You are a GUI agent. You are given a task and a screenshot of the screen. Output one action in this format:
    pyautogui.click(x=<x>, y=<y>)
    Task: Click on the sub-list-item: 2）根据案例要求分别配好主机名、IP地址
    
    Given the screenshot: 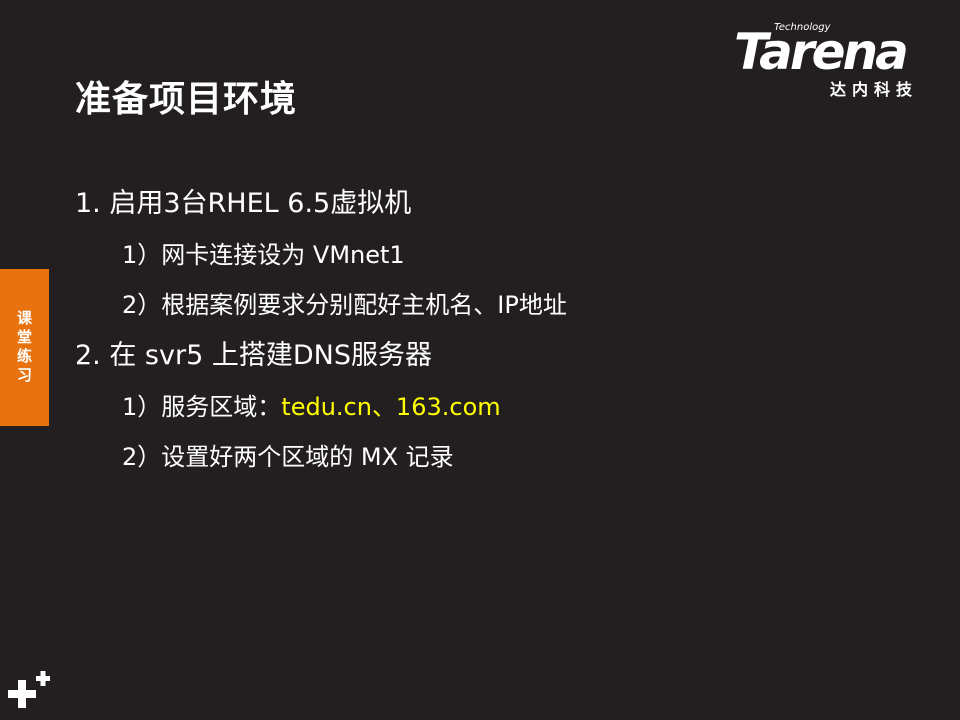 What is the action you would take?
    pyautogui.click(x=485, y=305)
    